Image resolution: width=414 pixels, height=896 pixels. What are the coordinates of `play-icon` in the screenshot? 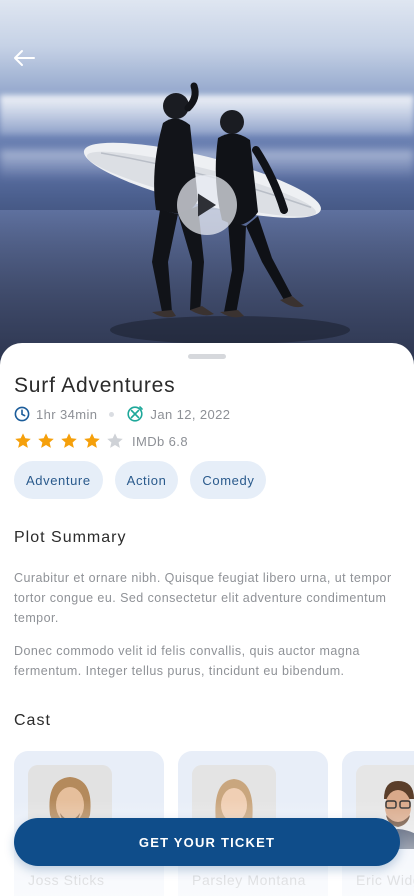 It's located at (207, 205).